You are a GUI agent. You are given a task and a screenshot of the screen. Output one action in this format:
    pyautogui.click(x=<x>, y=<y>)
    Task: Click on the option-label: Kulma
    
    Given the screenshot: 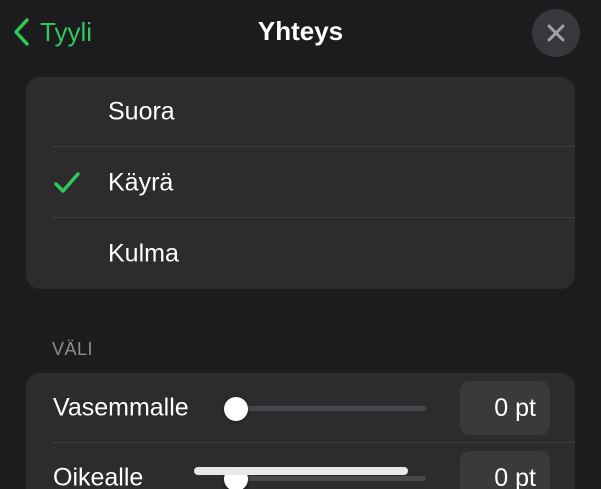 What is the action you would take?
    pyautogui.click(x=143, y=253)
    